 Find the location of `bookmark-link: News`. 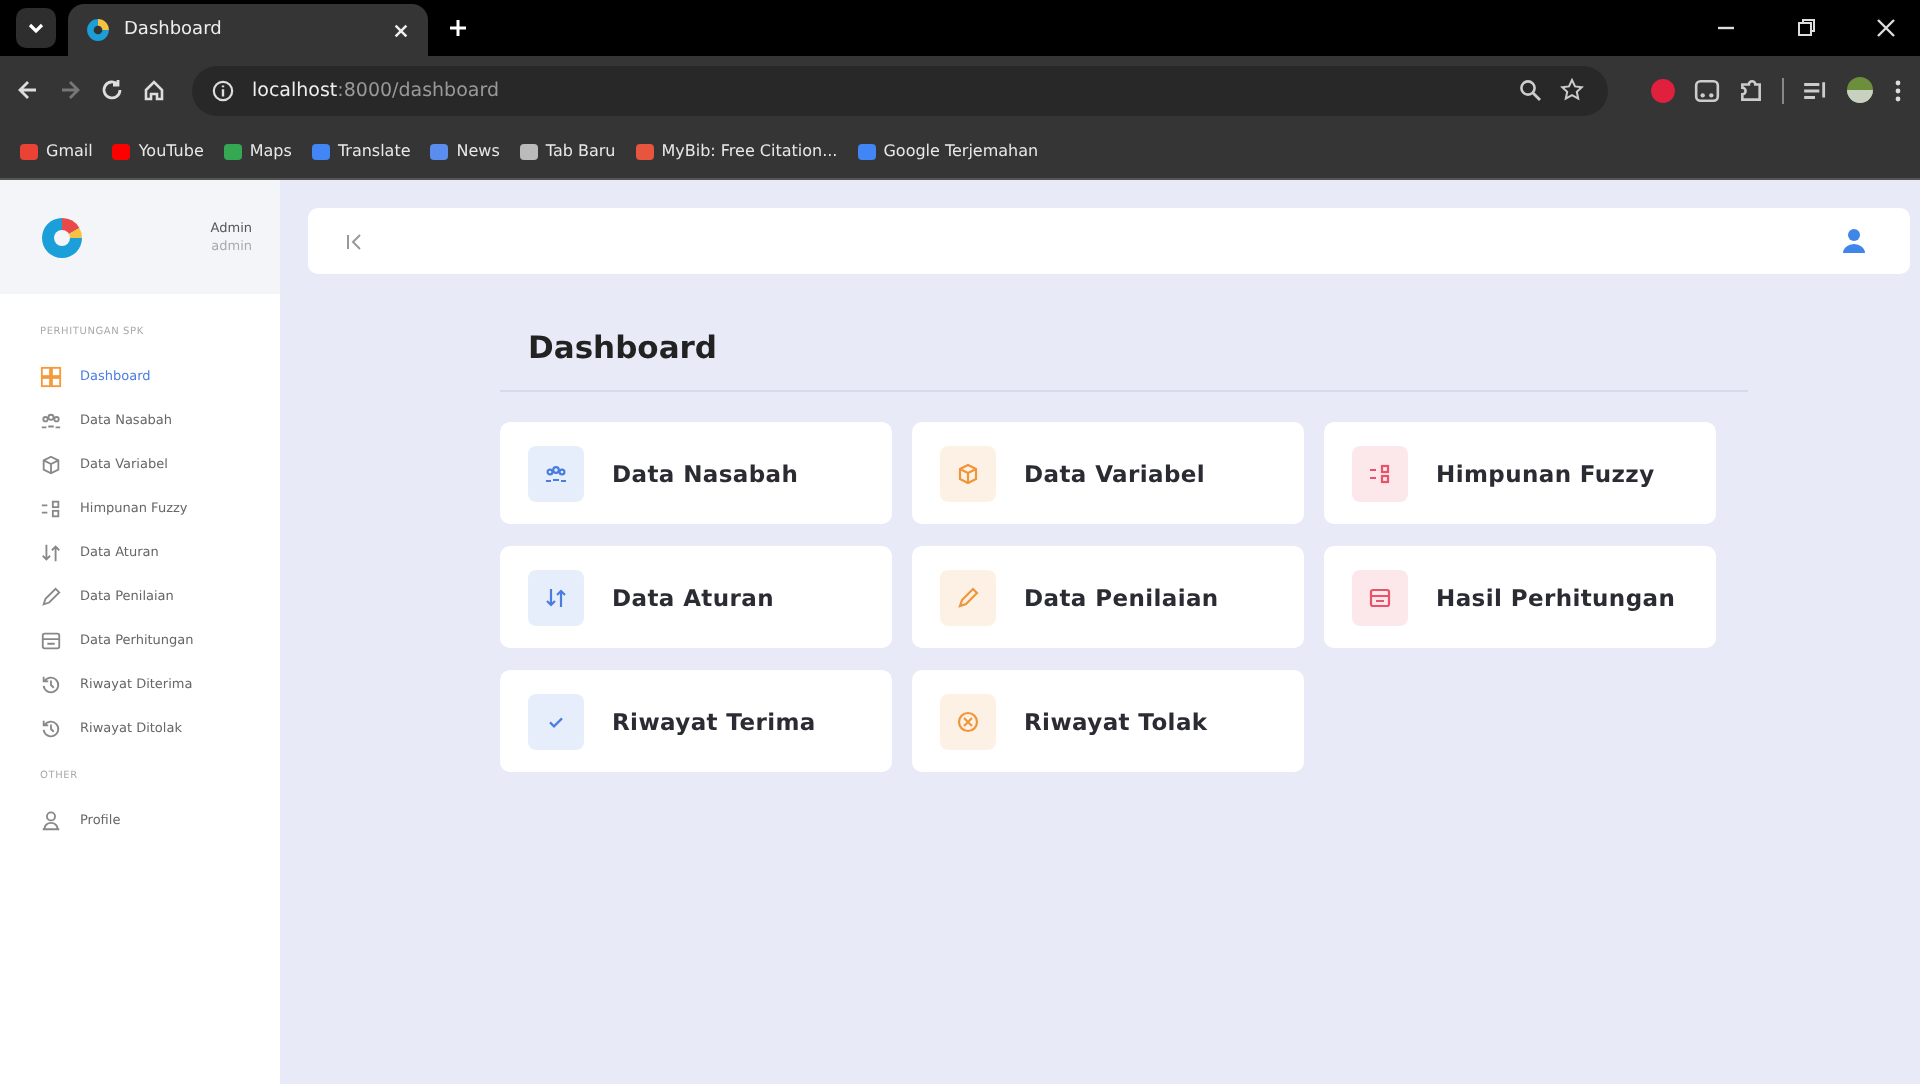

bookmark-link: News is located at coordinates (465, 151).